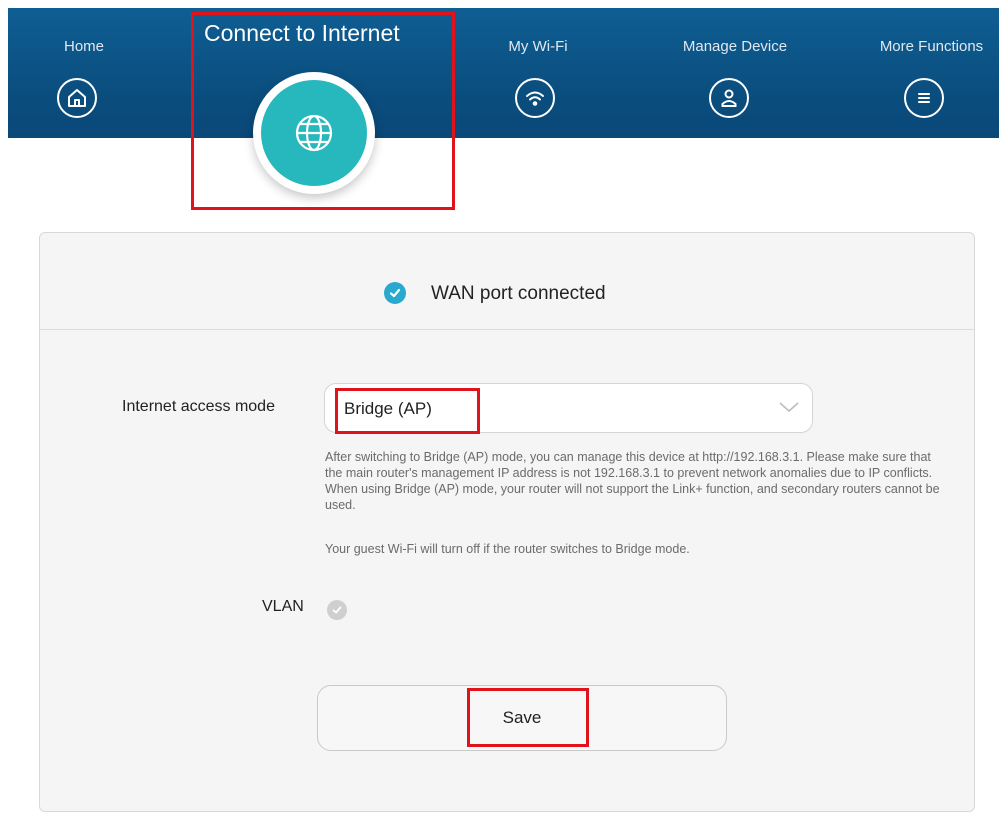  I want to click on nav-wifi: My Wi-Fi, so click(538, 46).